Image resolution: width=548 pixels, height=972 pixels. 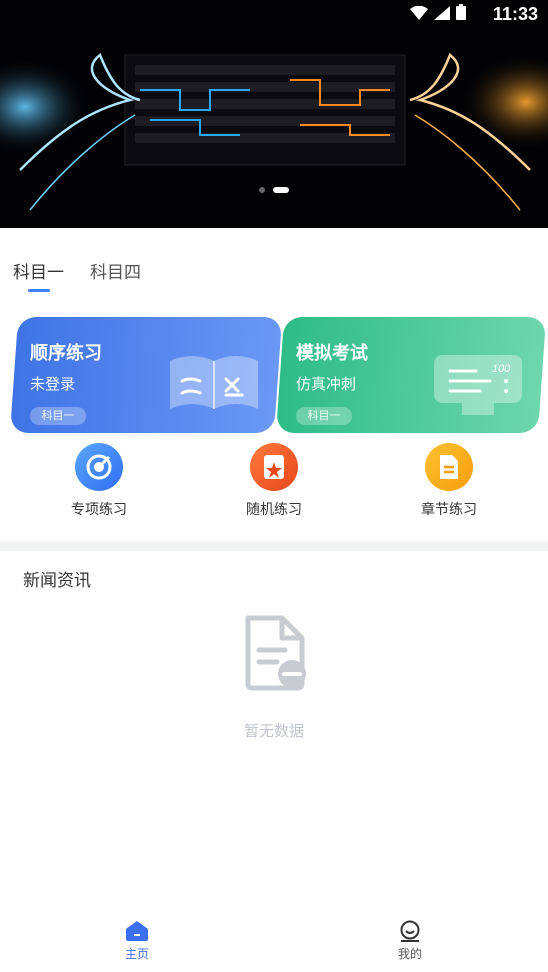 I want to click on subject-tabs: 科目一 科目四, so click(x=77, y=270).